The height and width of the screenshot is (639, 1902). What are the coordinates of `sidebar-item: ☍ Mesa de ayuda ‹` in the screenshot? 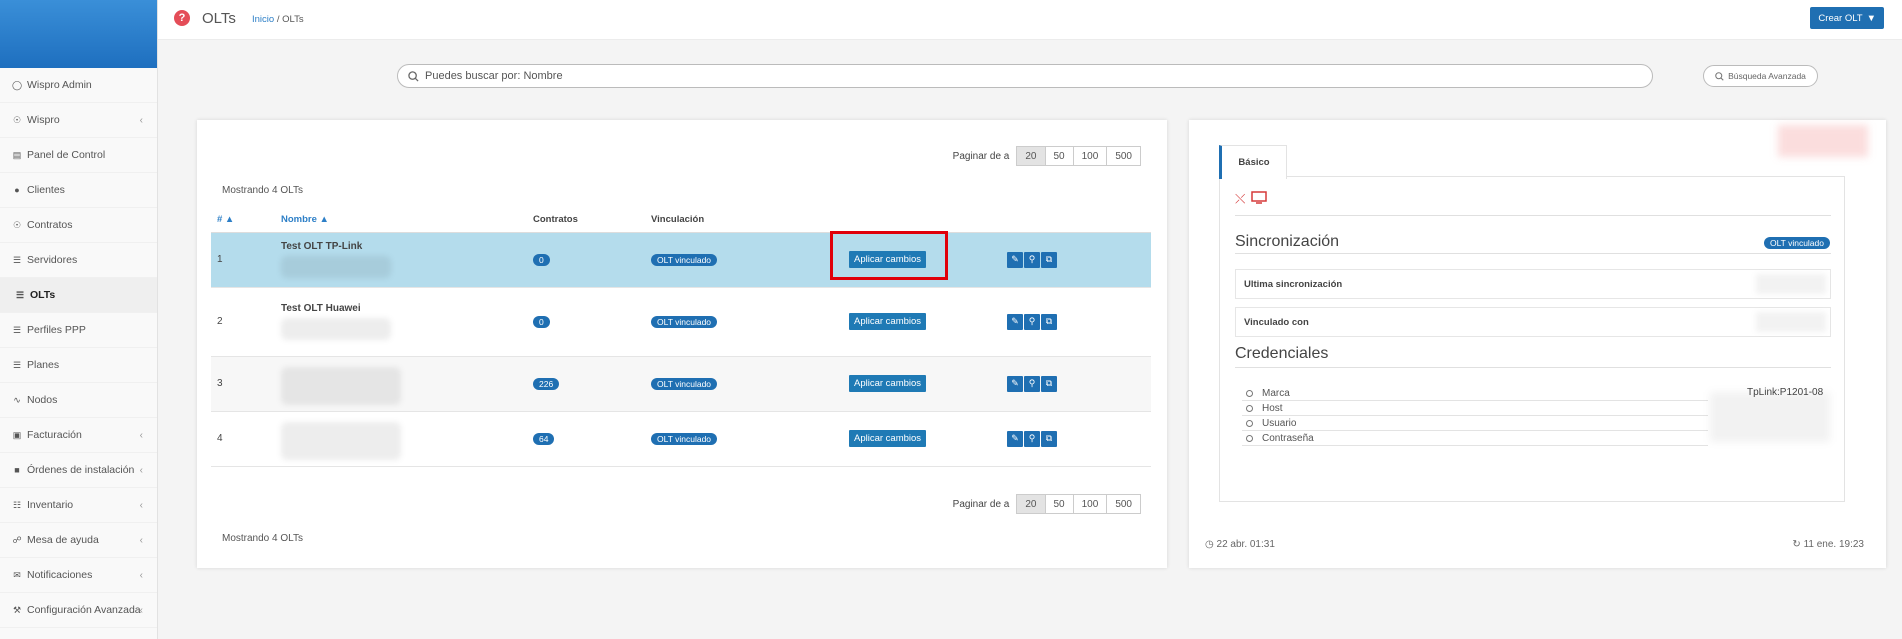 It's located at (78, 540).